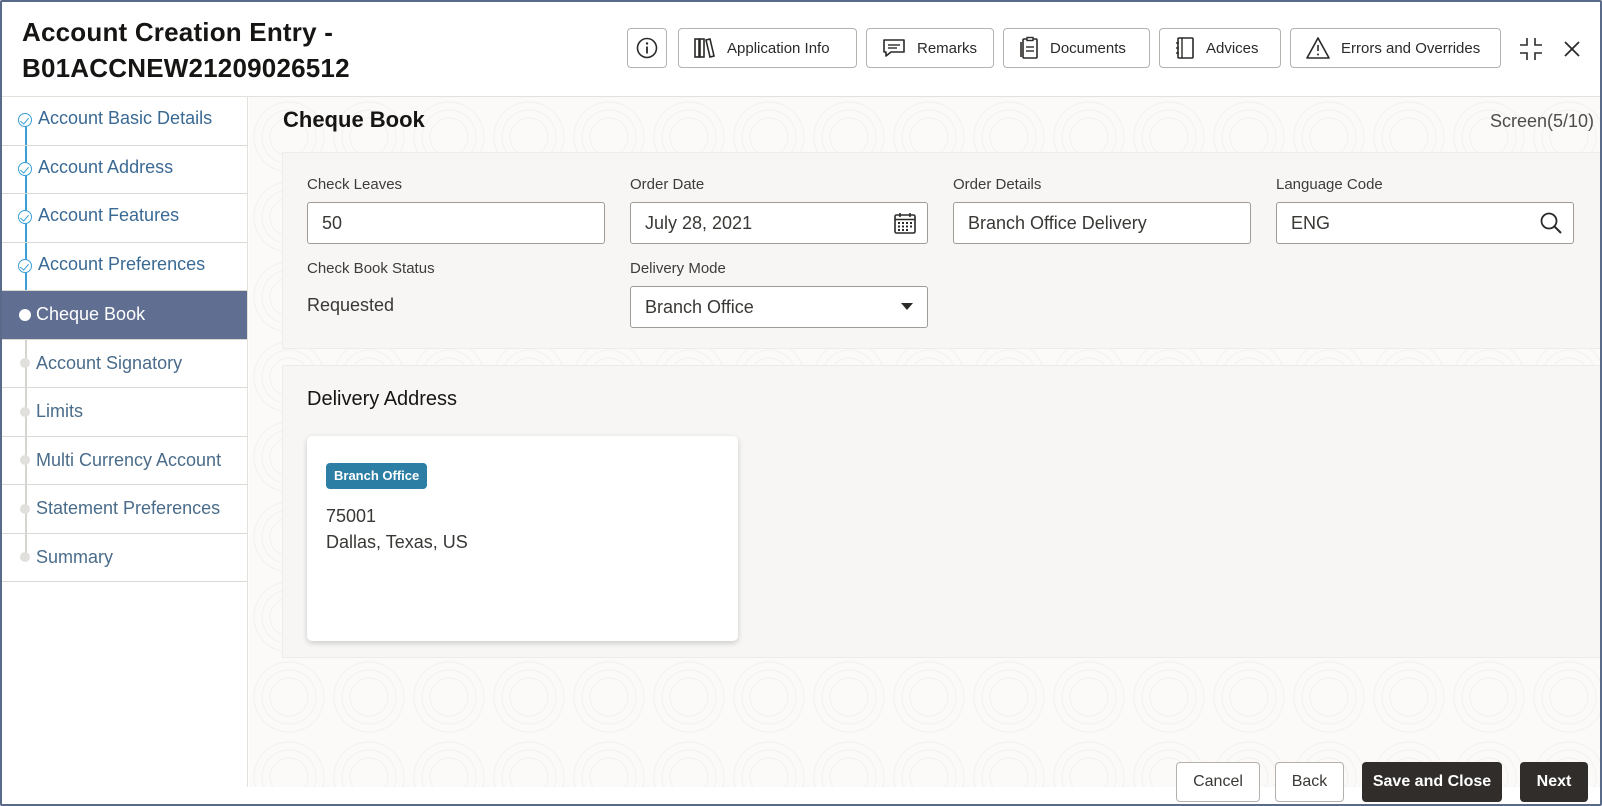  I want to click on info-button, so click(647, 48).